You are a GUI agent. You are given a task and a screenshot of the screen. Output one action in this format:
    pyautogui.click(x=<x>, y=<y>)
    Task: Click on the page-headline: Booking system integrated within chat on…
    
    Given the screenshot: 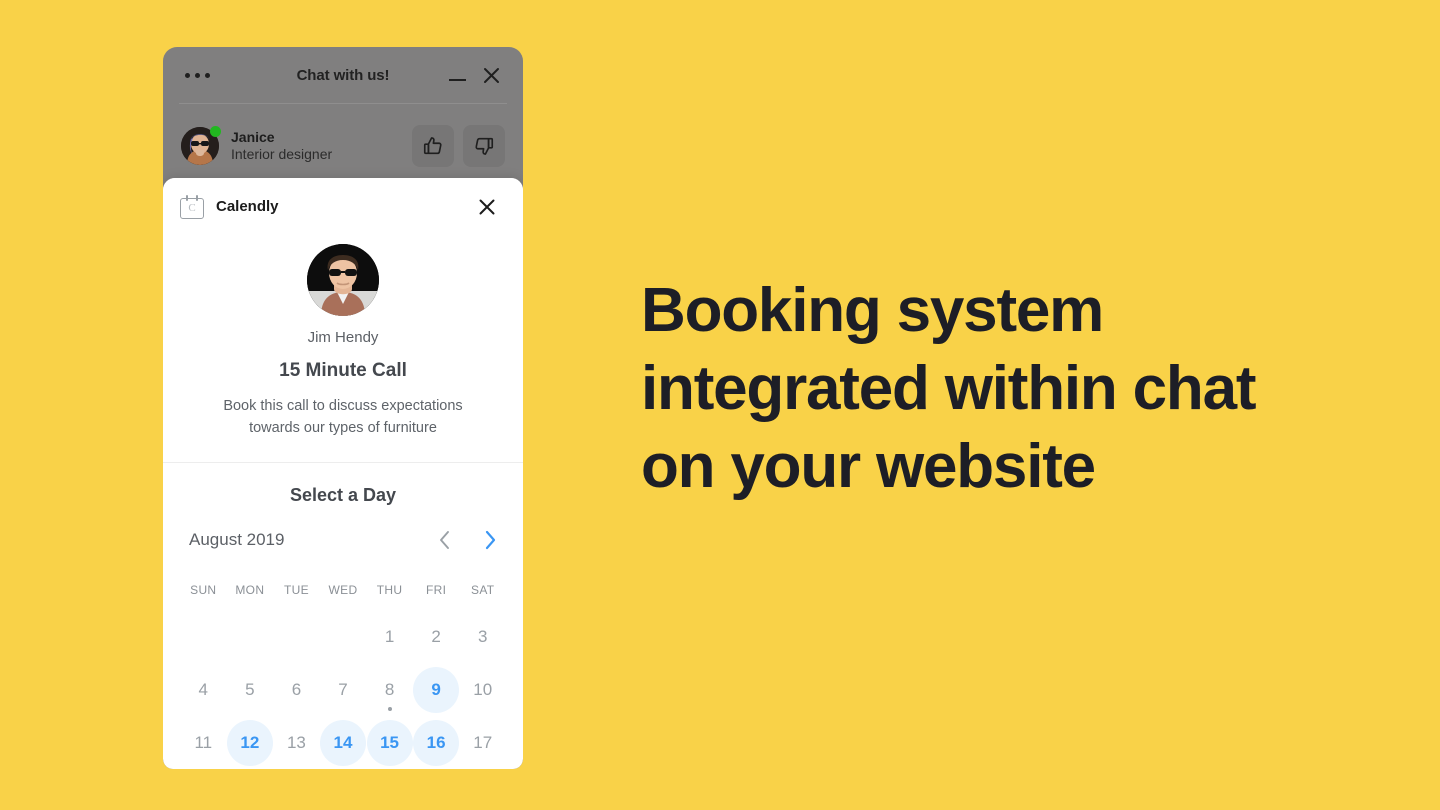 What is the action you would take?
    pyautogui.click(x=949, y=389)
    